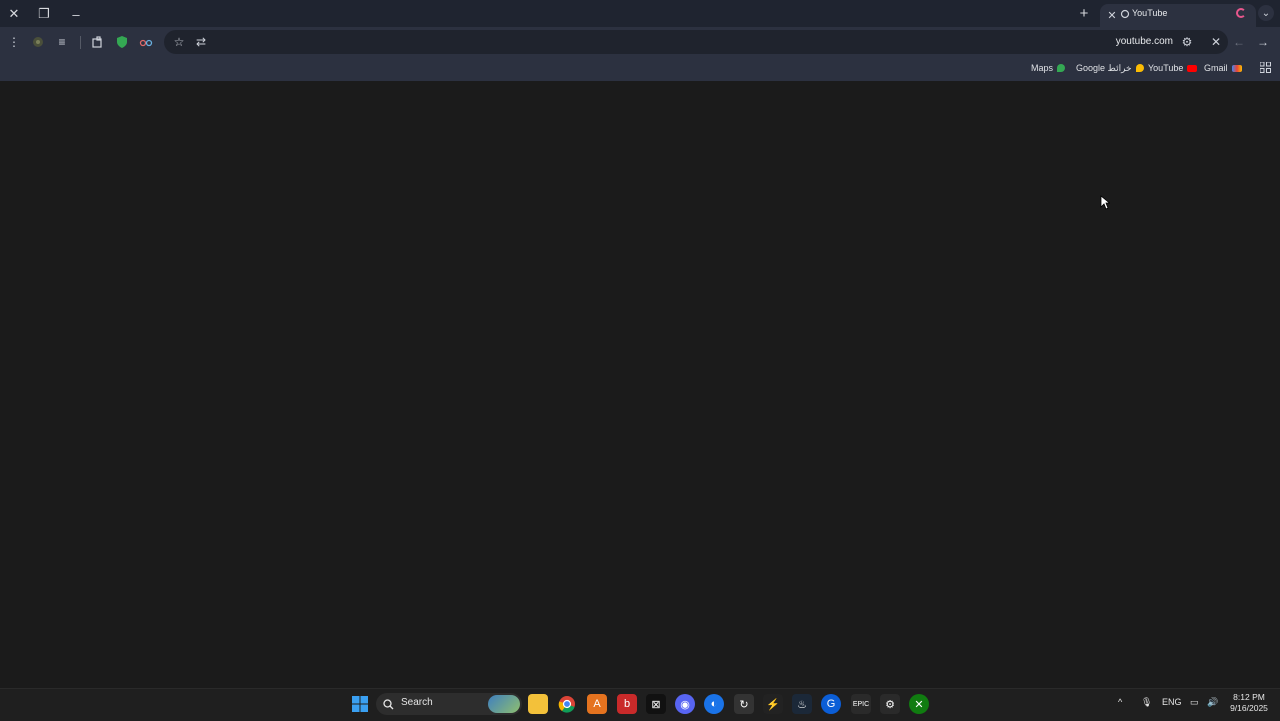 The width and height of the screenshot is (1280, 721). Describe the element at coordinates (1150, 13) in the screenshot. I see `tab-title: YouTube` at that location.